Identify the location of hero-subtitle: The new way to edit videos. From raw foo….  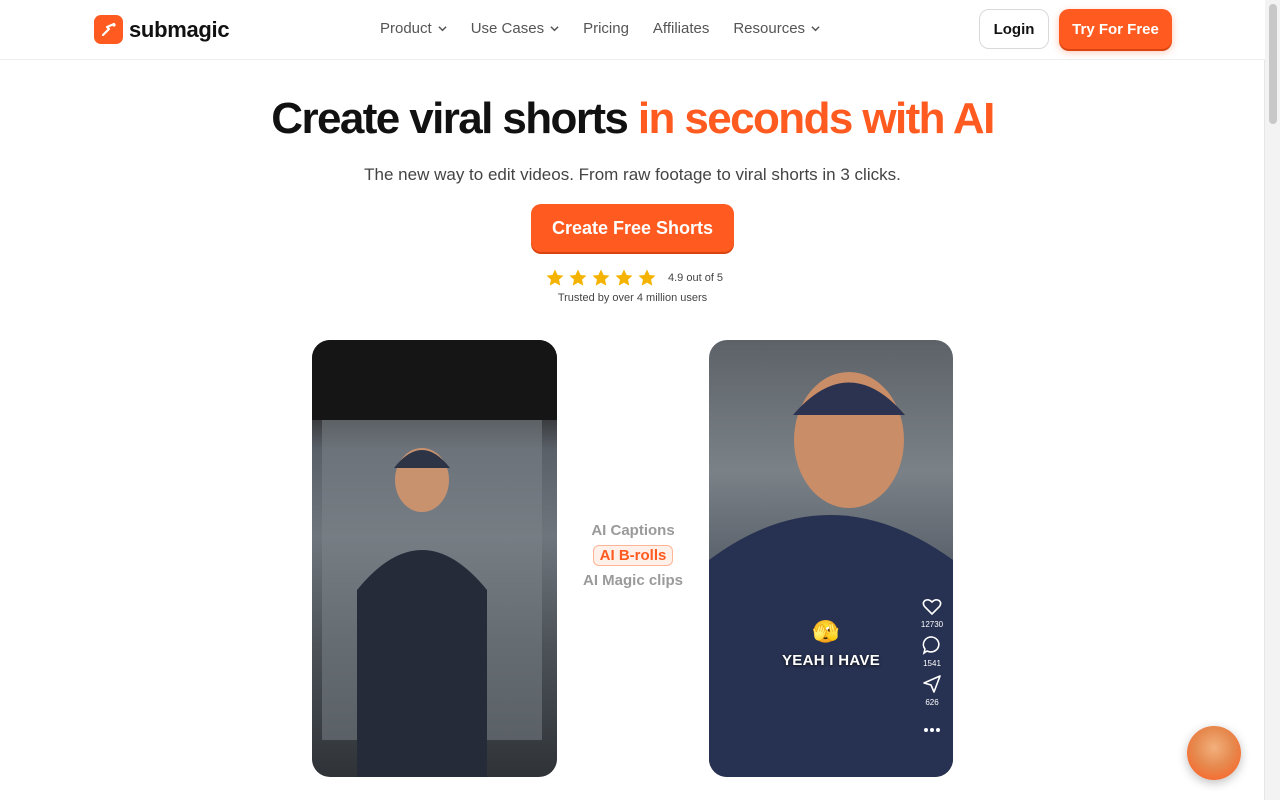
(632, 174).